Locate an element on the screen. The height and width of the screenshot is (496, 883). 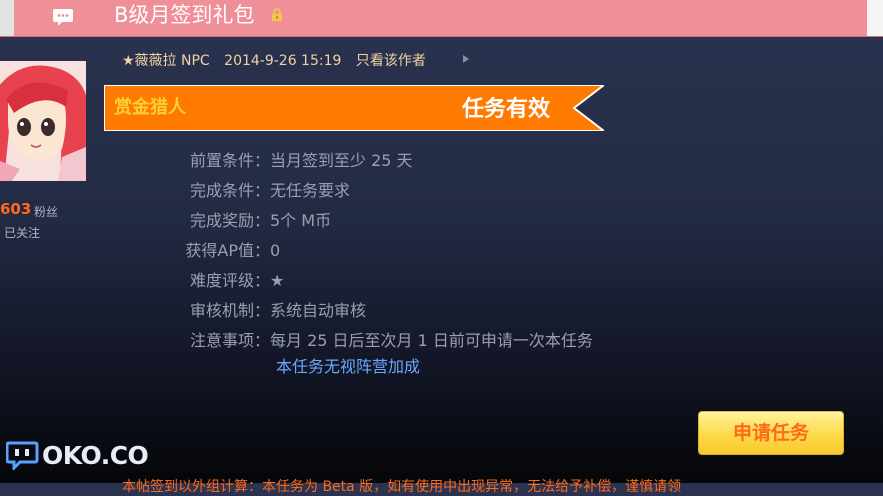
watermark-logo-icon is located at coordinates (22, 455).